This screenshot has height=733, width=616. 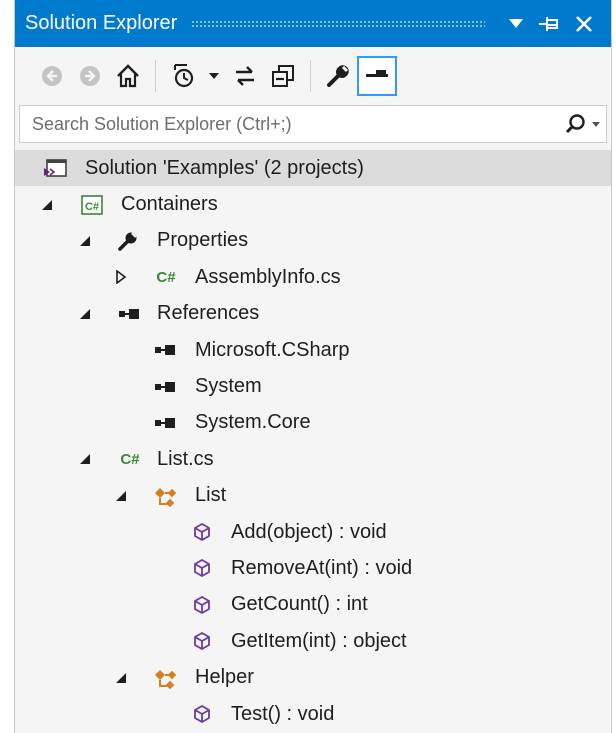 What do you see at coordinates (208, 313) in the screenshot?
I see `tree-item-label: References` at bounding box center [208, 313].